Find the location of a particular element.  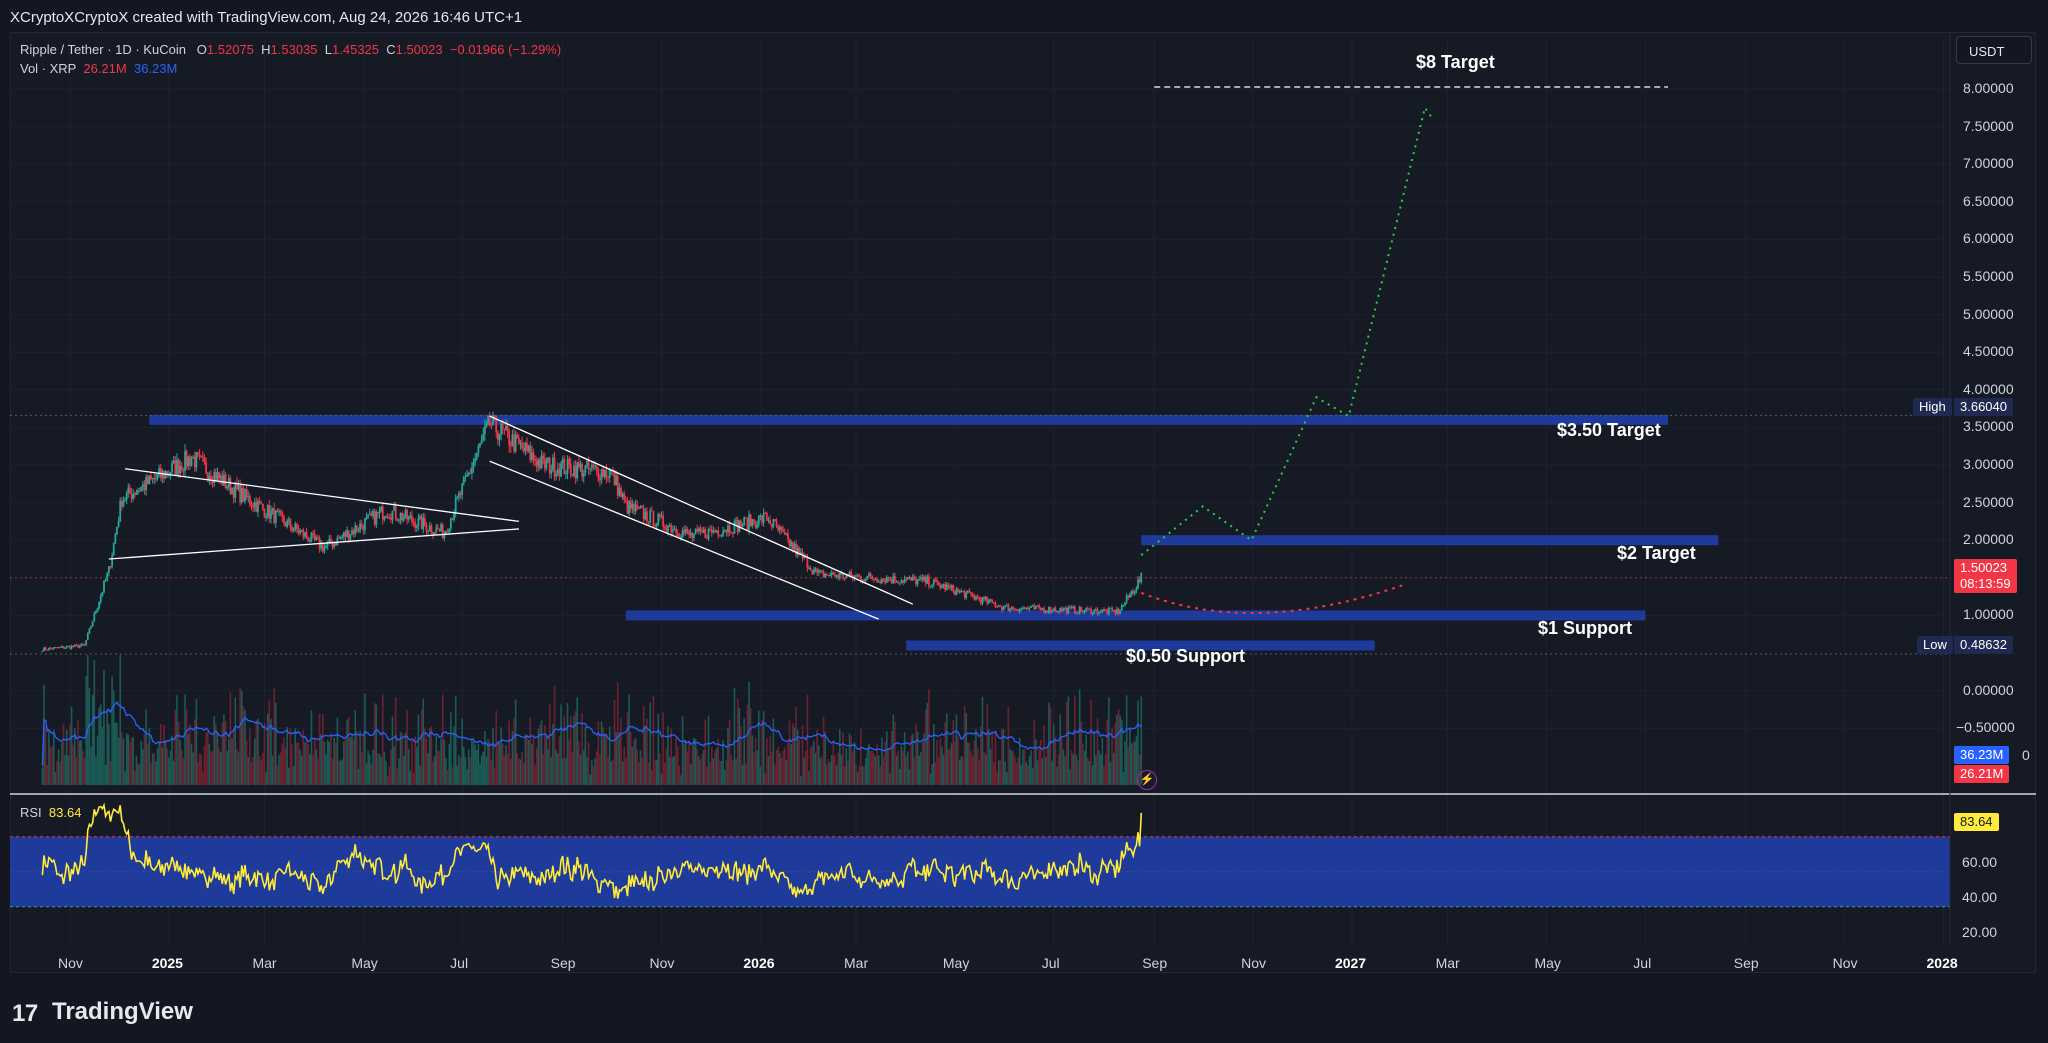

tradingview-logo-icon: 17 is located at coordinates (25, 1014).